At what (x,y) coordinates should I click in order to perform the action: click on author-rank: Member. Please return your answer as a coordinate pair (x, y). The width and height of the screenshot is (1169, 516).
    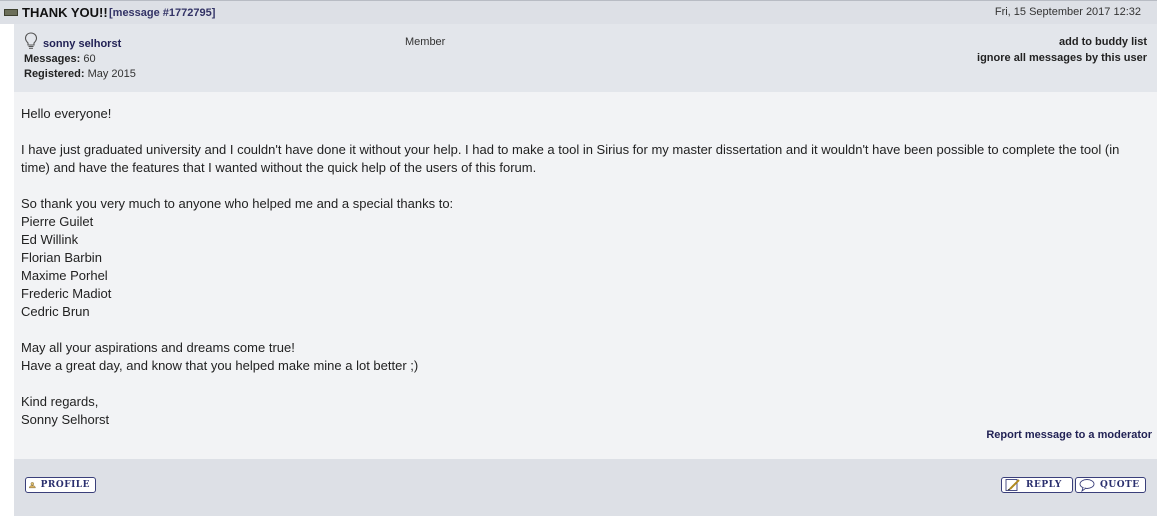
    Looking at the image, I should click on (425, 42).